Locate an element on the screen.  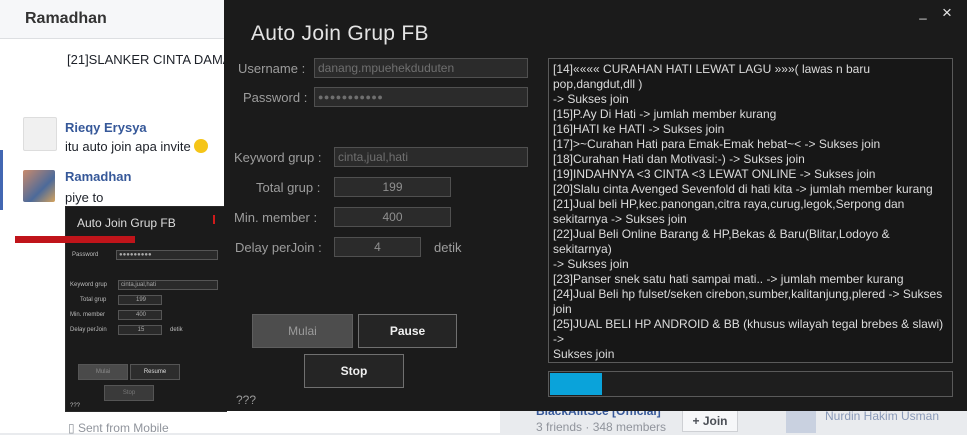
min-member-field: 400 is located at coordinates (392, 217).